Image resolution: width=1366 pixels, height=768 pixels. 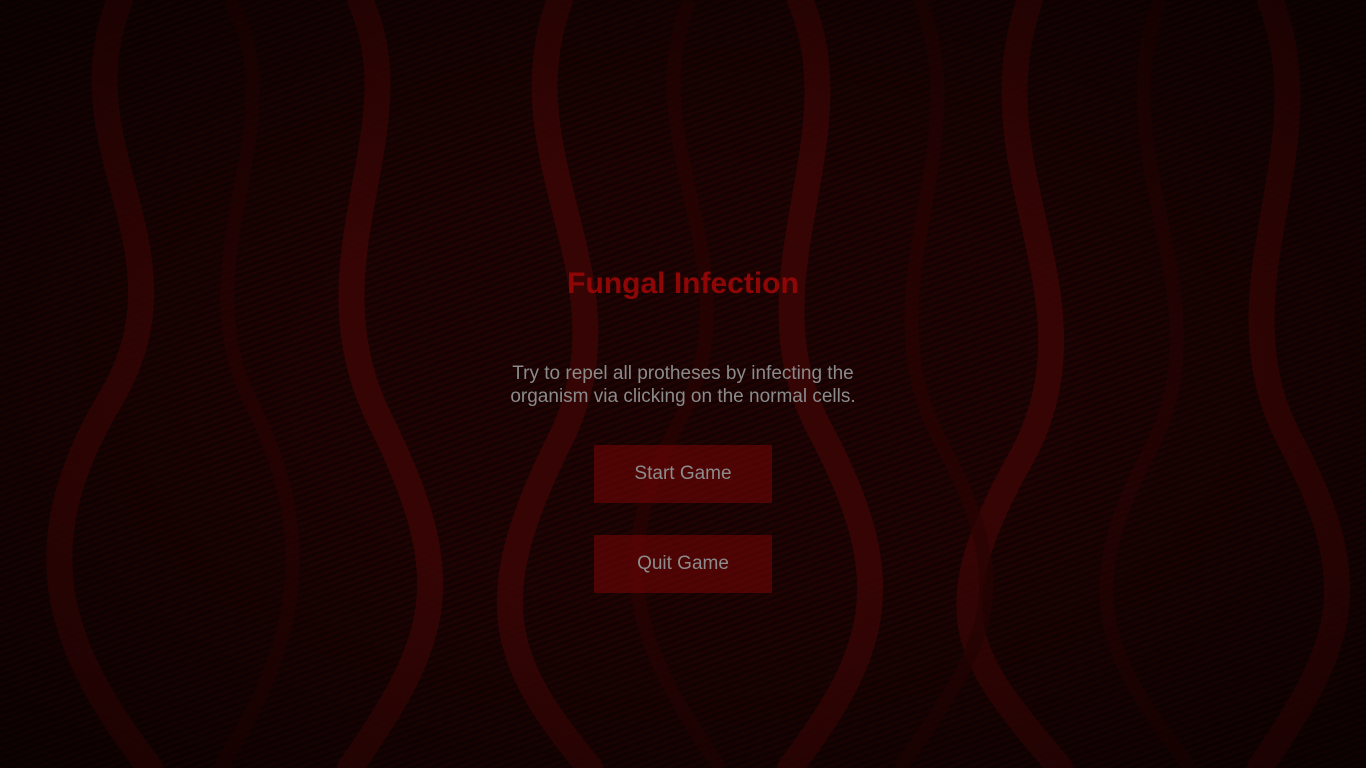 I want to click on game-title: Fungal Infection, so click(x=683, y=283).